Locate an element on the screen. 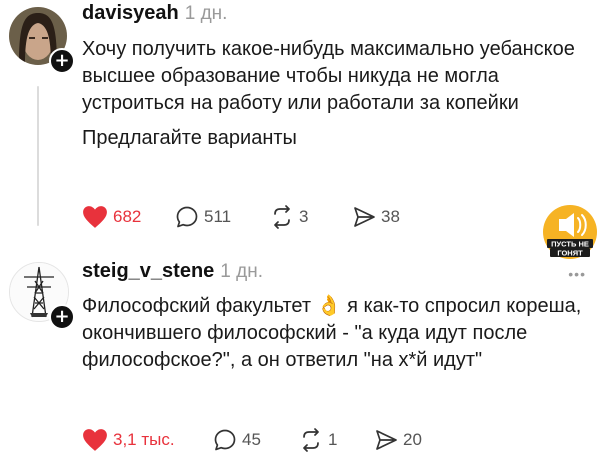 The width and height of the screenshot is (600, 467). thread-line is located at coordinates (38, 156).